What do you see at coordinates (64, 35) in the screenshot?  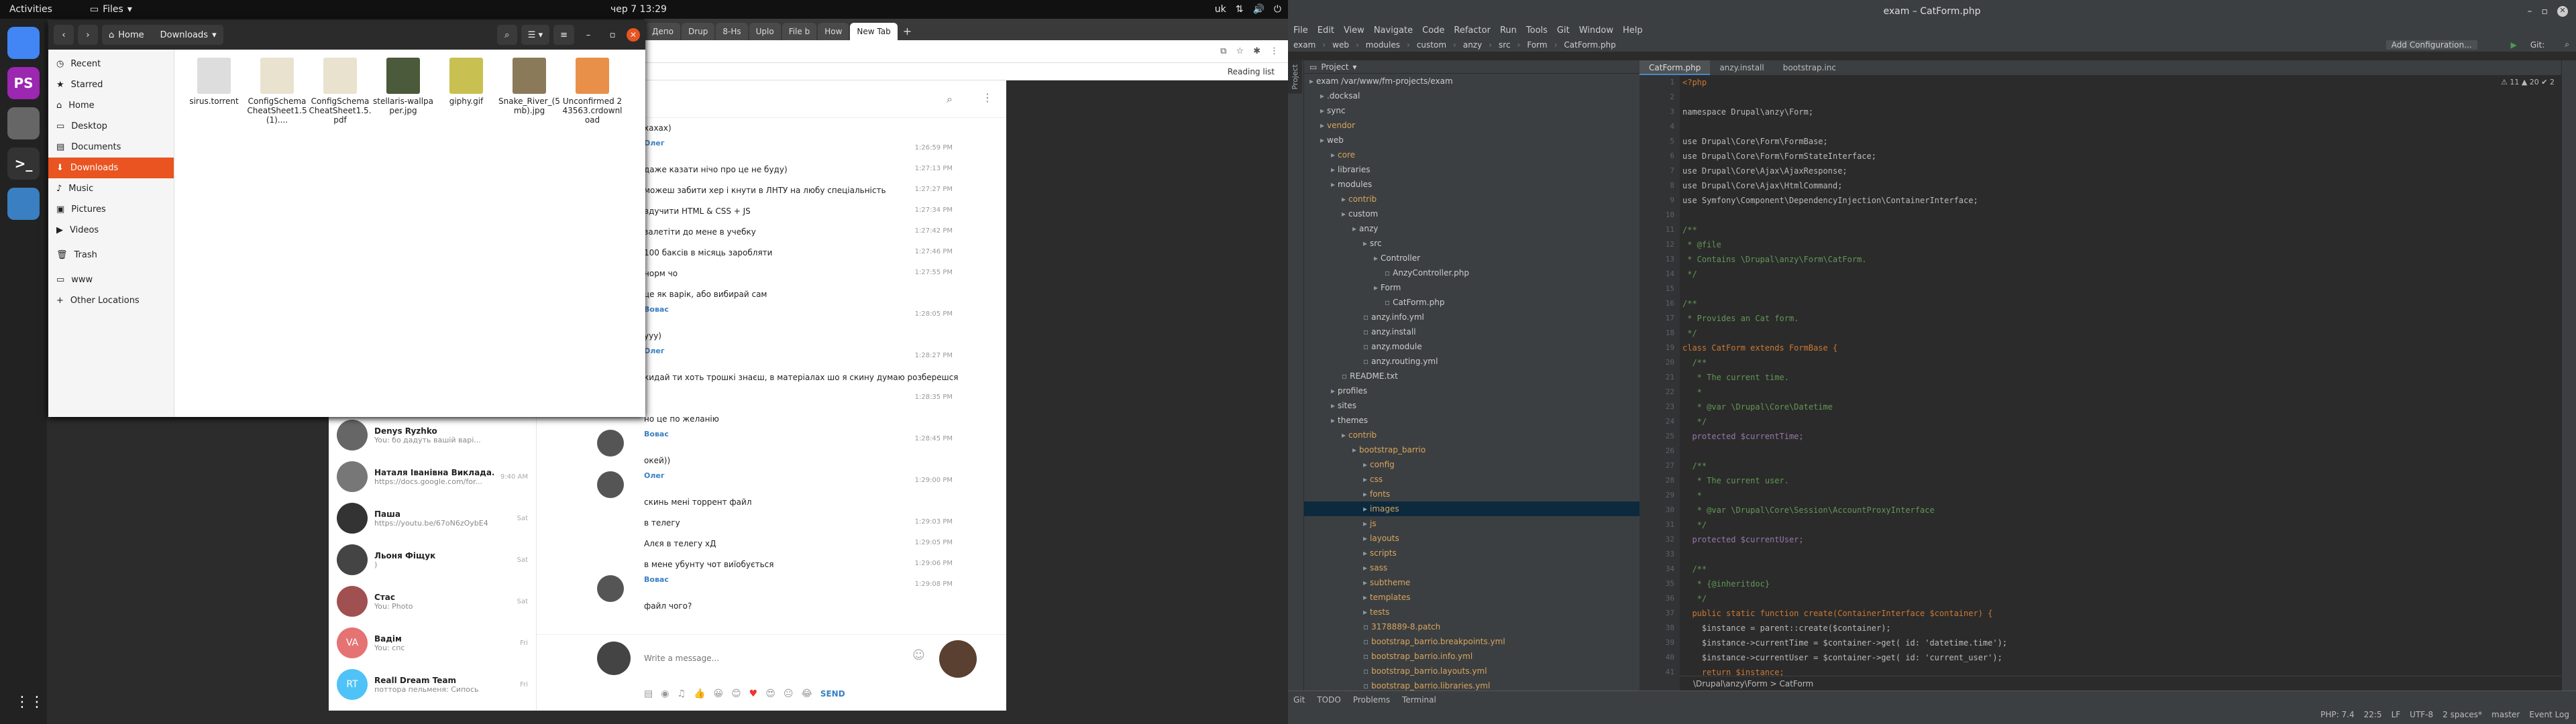 I see `back-button: ‹` at bounding box center [64, 35].